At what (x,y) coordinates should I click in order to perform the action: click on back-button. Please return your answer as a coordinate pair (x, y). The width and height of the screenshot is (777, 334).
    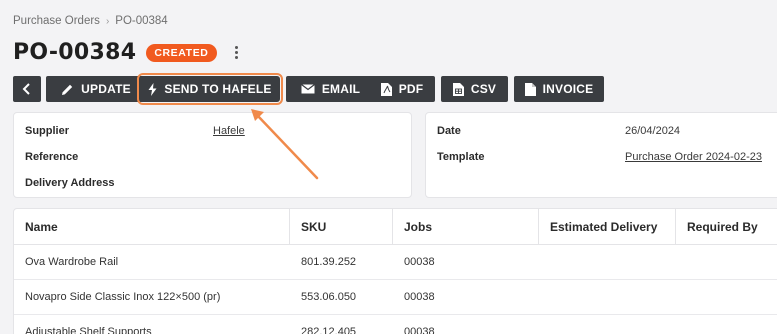
    Looking at the image, I should click on (27, 89).